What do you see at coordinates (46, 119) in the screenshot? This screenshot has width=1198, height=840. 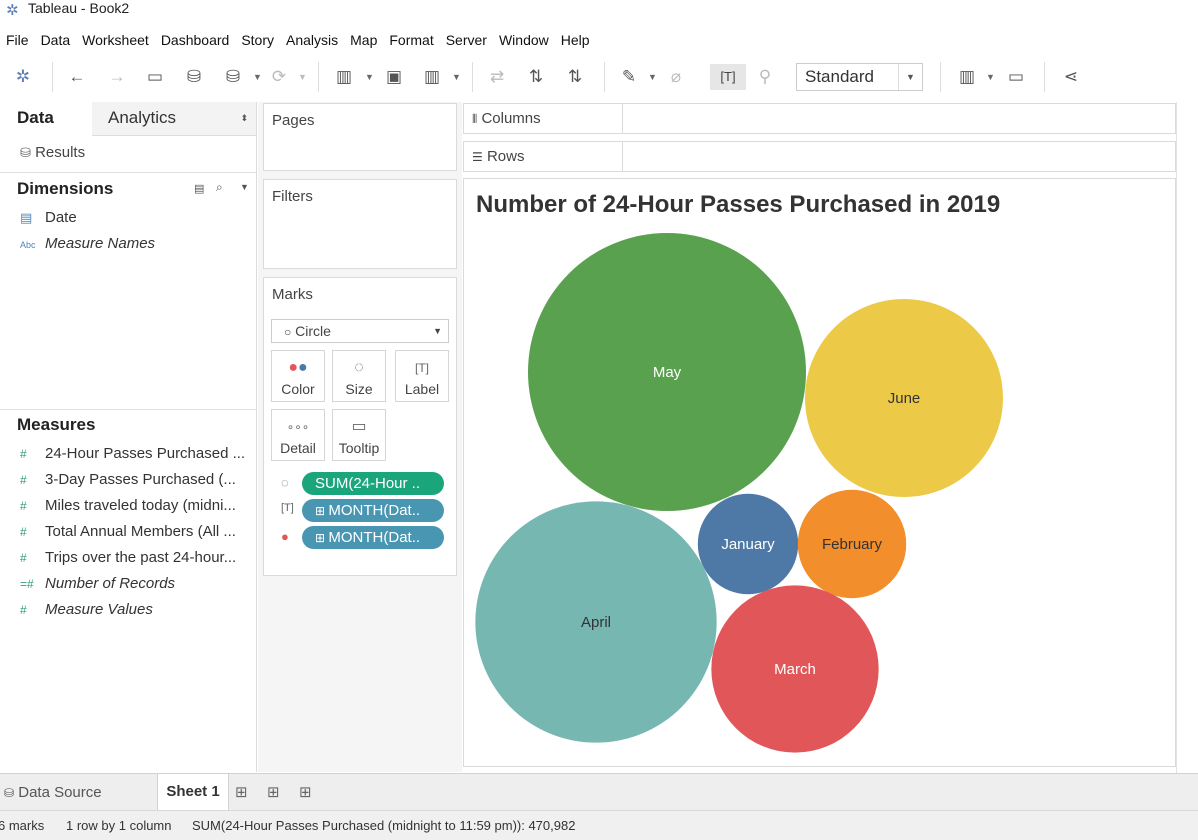 I see `tab-data: Data` at bounding box center [46, 119].